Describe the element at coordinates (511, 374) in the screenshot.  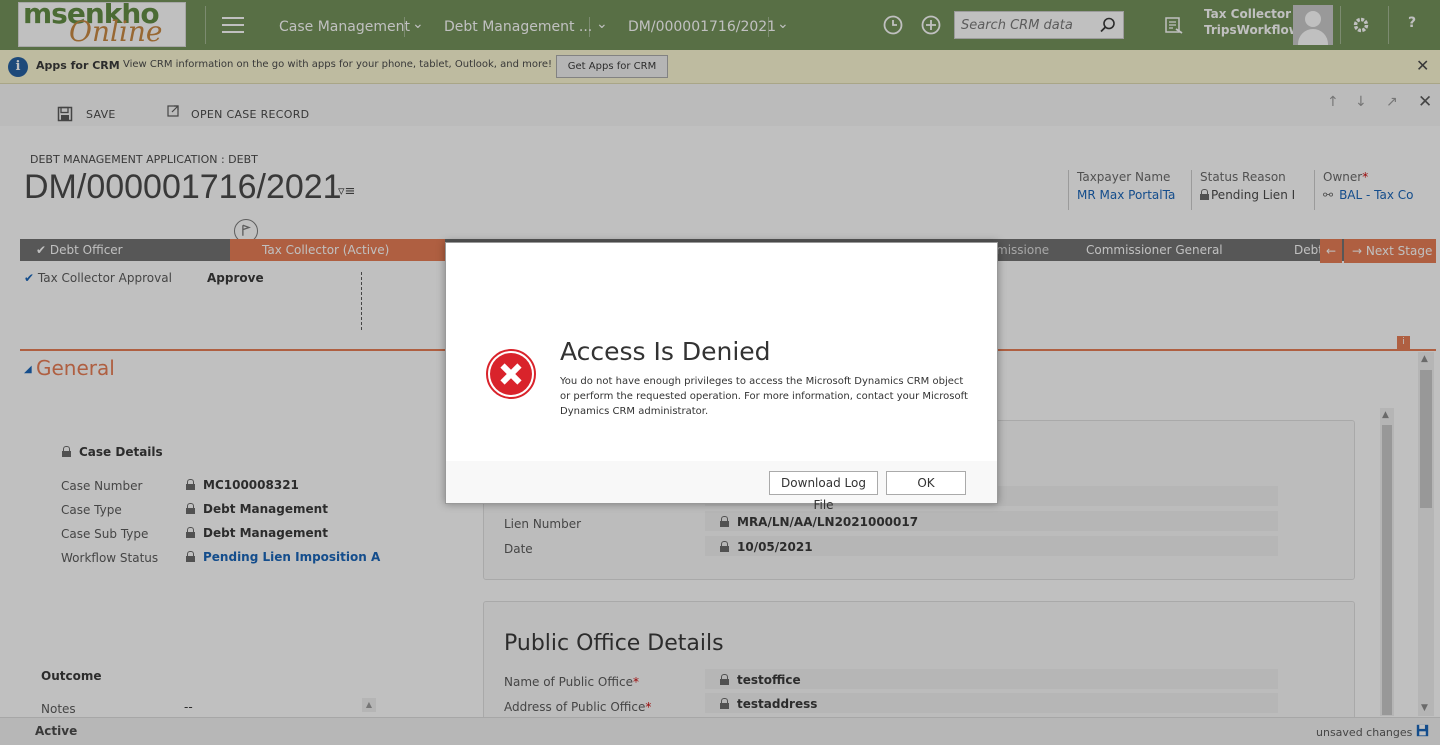
I see `error-x-icon` at that location.